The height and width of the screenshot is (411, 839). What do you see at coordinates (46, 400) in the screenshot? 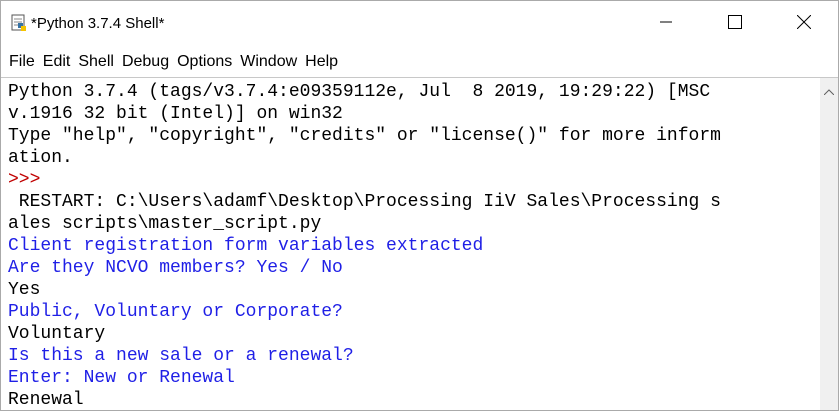
I see `shell-input-line: Renewal` at bounding box center [46, 400].